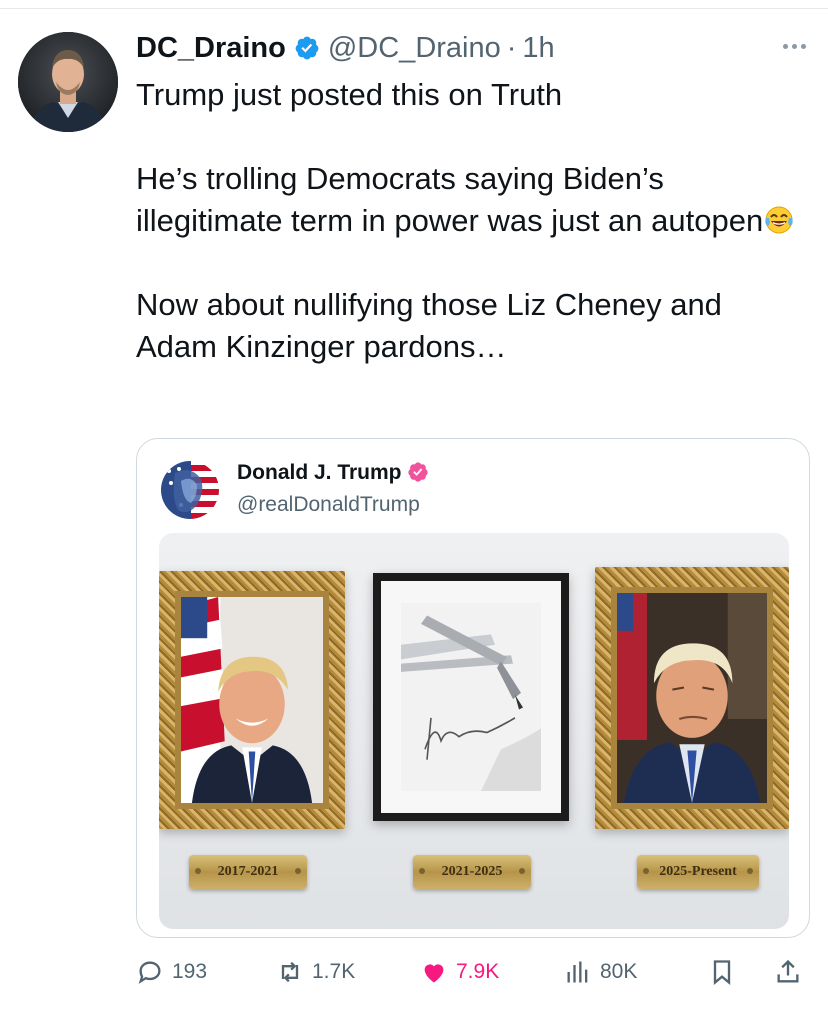 The width and height of the screenshot is (828, 1010). I want to click on face-with-tears-of-joy-icon, so click(779, 220).